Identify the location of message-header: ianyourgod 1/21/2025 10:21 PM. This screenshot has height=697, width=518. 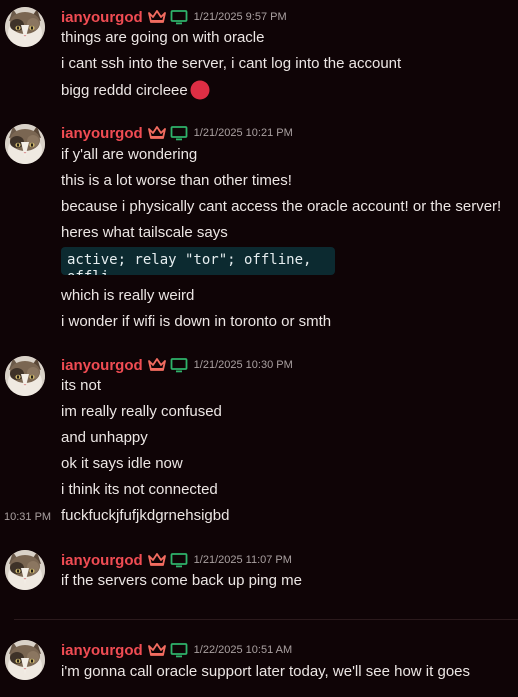
(177, 133).